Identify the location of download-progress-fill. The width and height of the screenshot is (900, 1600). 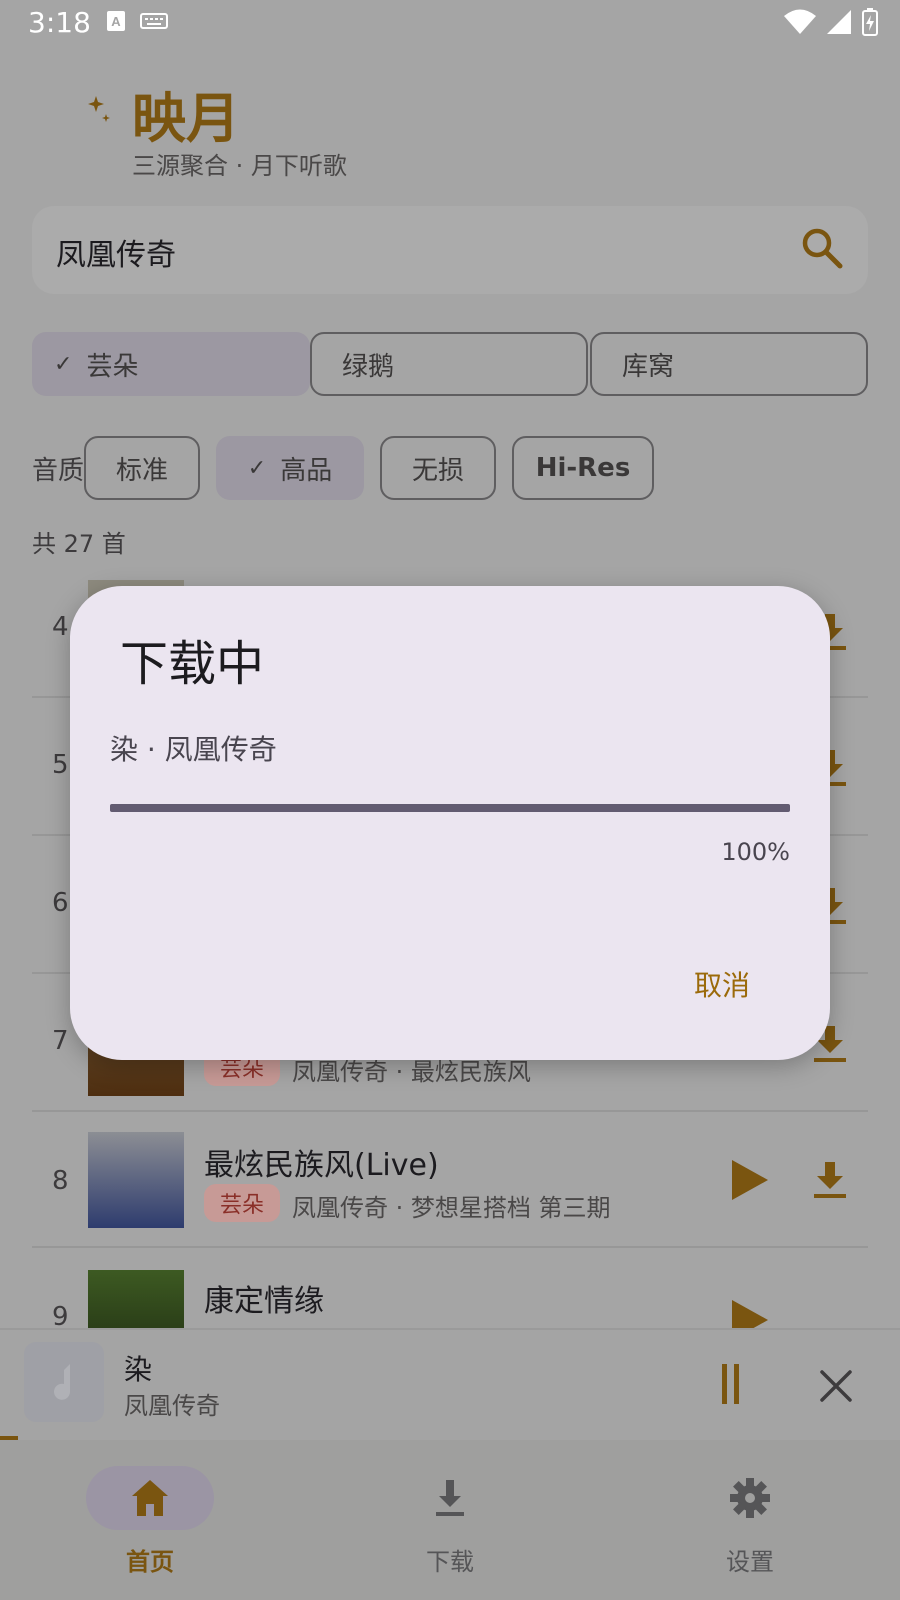
(450, 808).